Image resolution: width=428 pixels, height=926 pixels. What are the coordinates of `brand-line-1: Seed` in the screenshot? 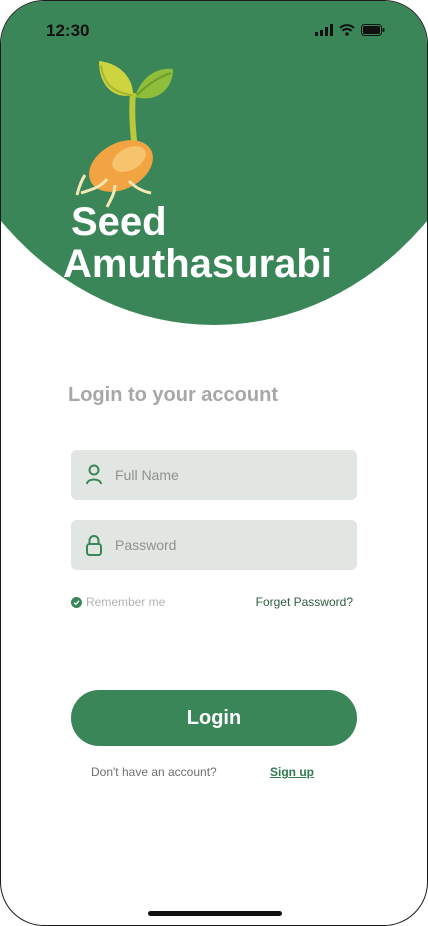 It's located at (119, 222).